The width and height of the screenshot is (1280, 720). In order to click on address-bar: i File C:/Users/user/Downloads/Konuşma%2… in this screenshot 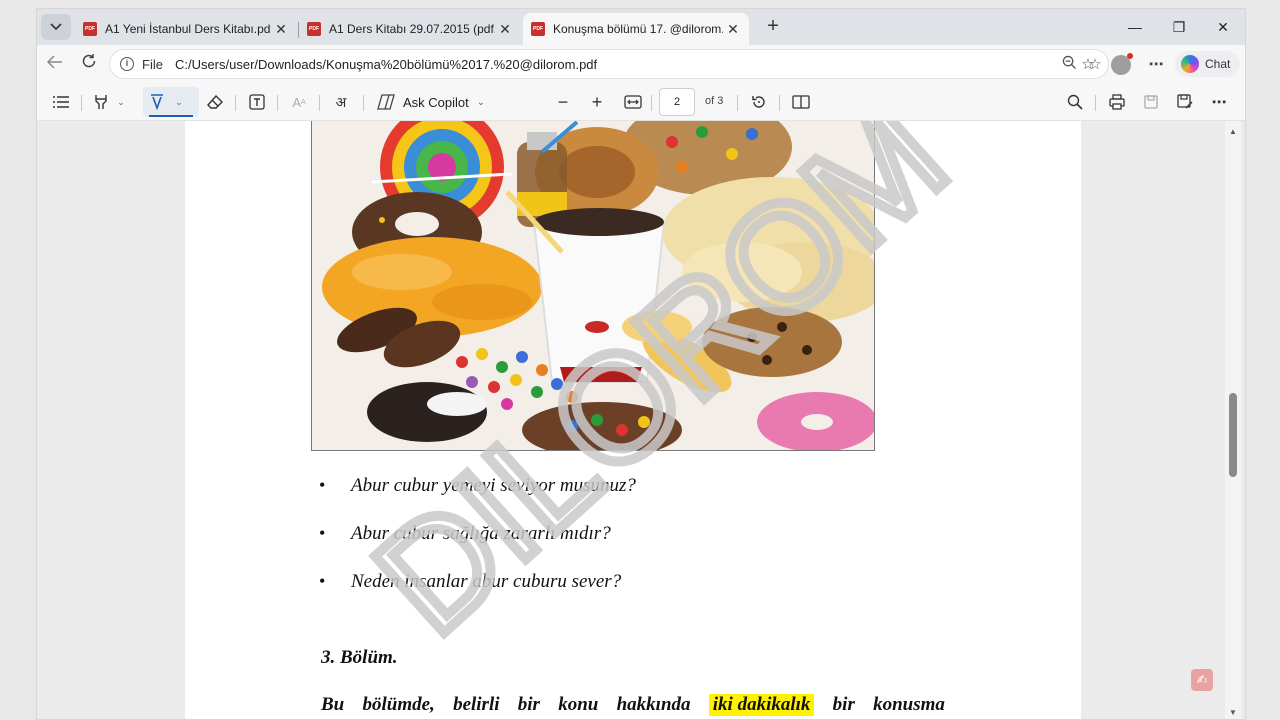, I will do `click(609, 64)`.